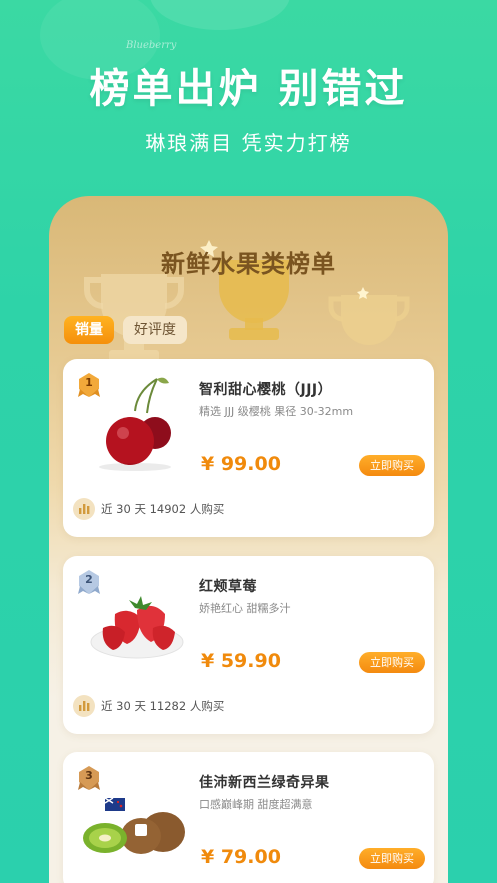  I want to click on rank-badge: 3, so click(89, 778).